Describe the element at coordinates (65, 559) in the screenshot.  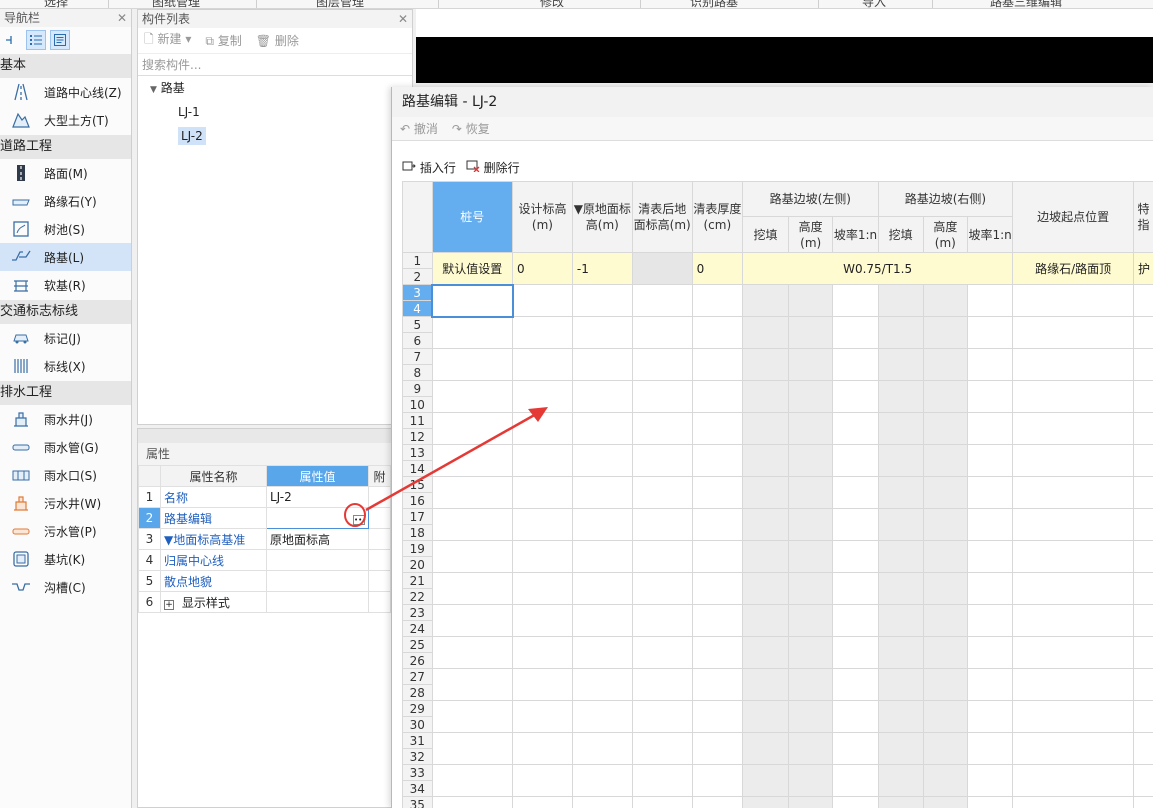
I see `nav-item-foundation-pit: 基坑(K)` at that location.